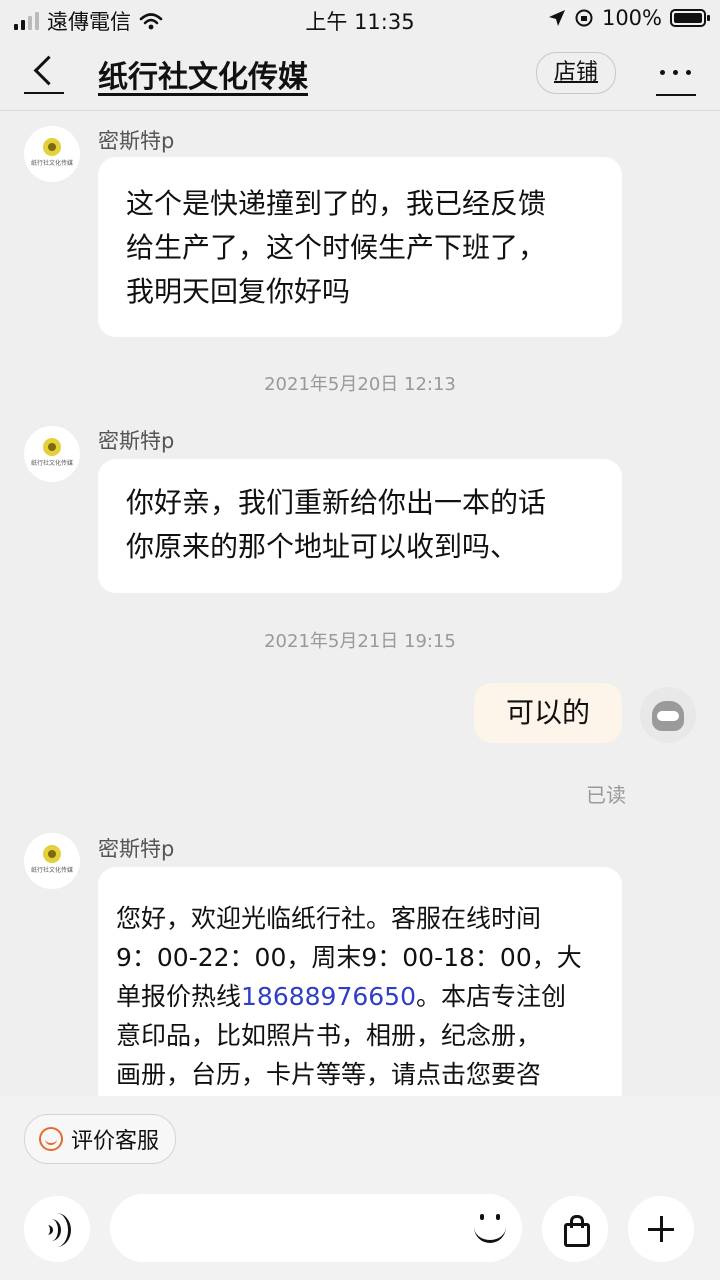 This screenshot has width=720, height=1280. What do you see at coordinates (668, 715) in the screenshot?
I see `my-avatar` at bounding box center [668, 715].